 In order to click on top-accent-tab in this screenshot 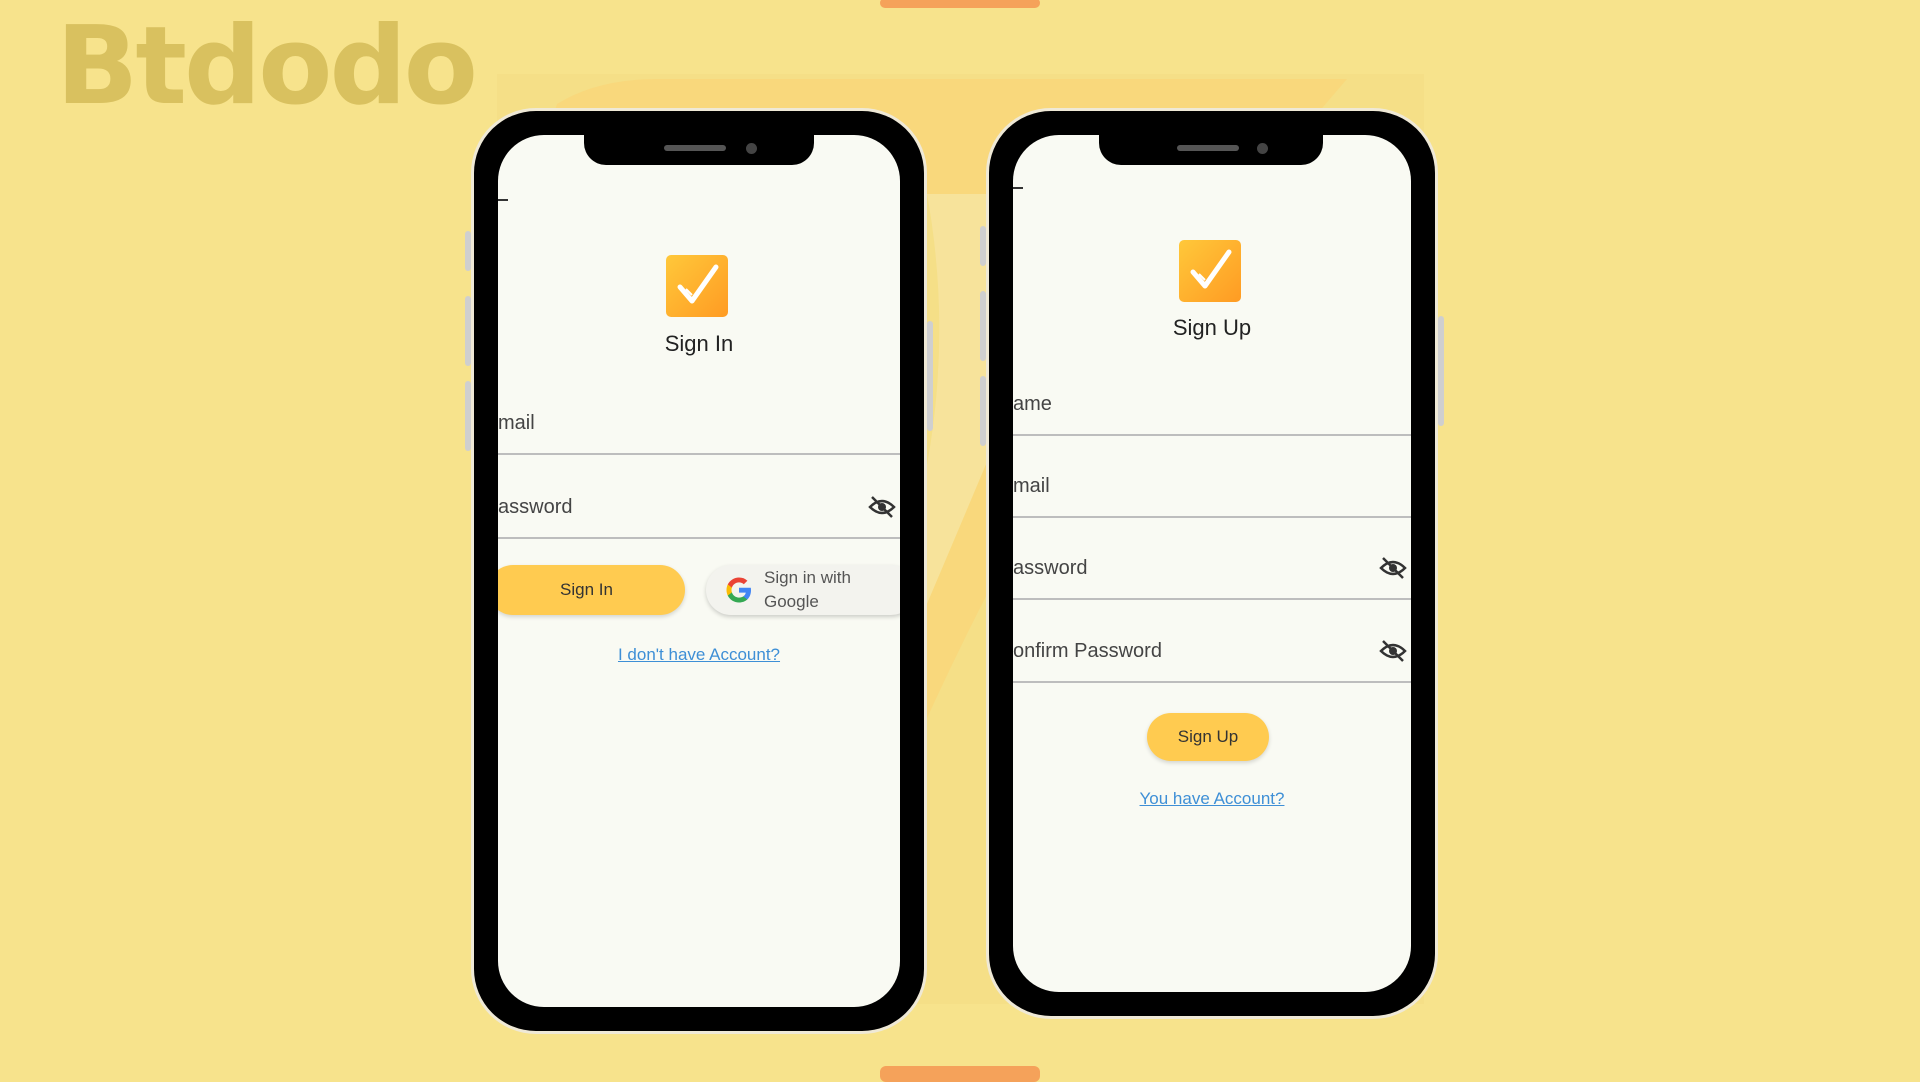, I will do `click(960, 4)`.